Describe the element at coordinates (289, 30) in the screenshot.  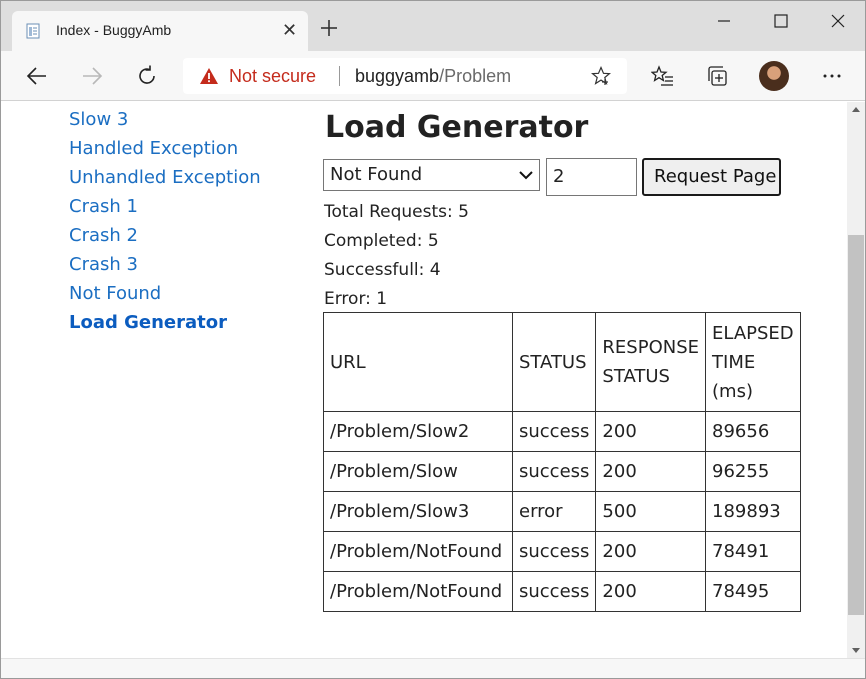
I see `close-icon: ✕` at that location.